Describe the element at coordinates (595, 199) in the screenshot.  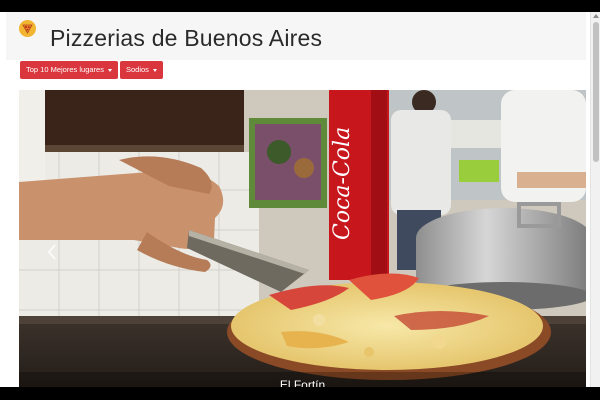
I see `vertical-scrollbar` at that location.